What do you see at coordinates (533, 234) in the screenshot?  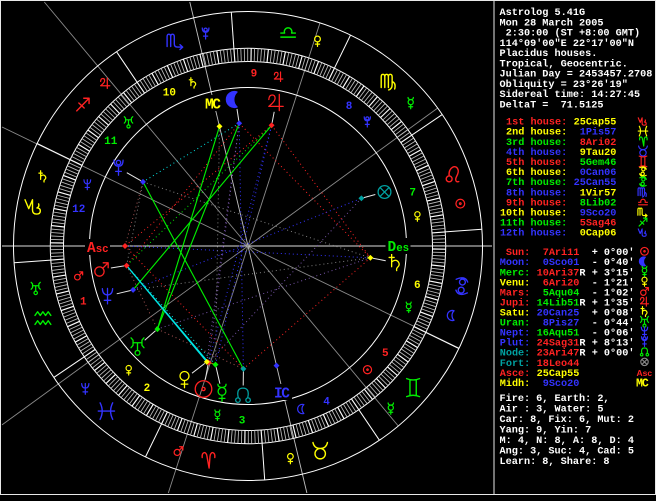 I see `svg-text: 12th house:` at bounding box center [533, 234].